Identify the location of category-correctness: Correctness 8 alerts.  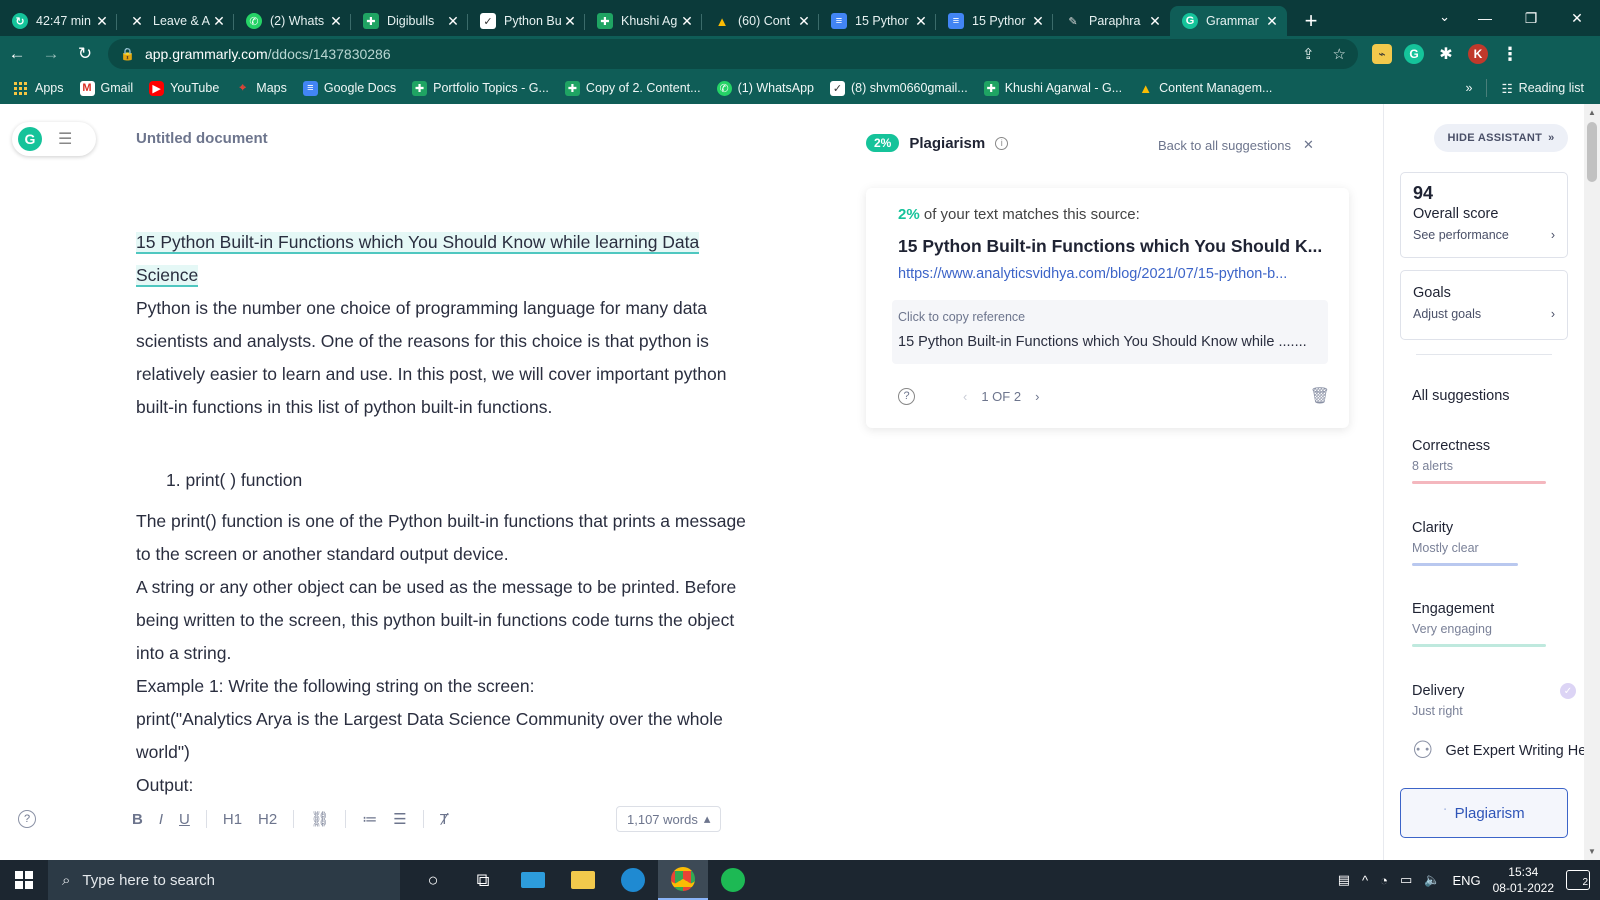
(1482, 461).